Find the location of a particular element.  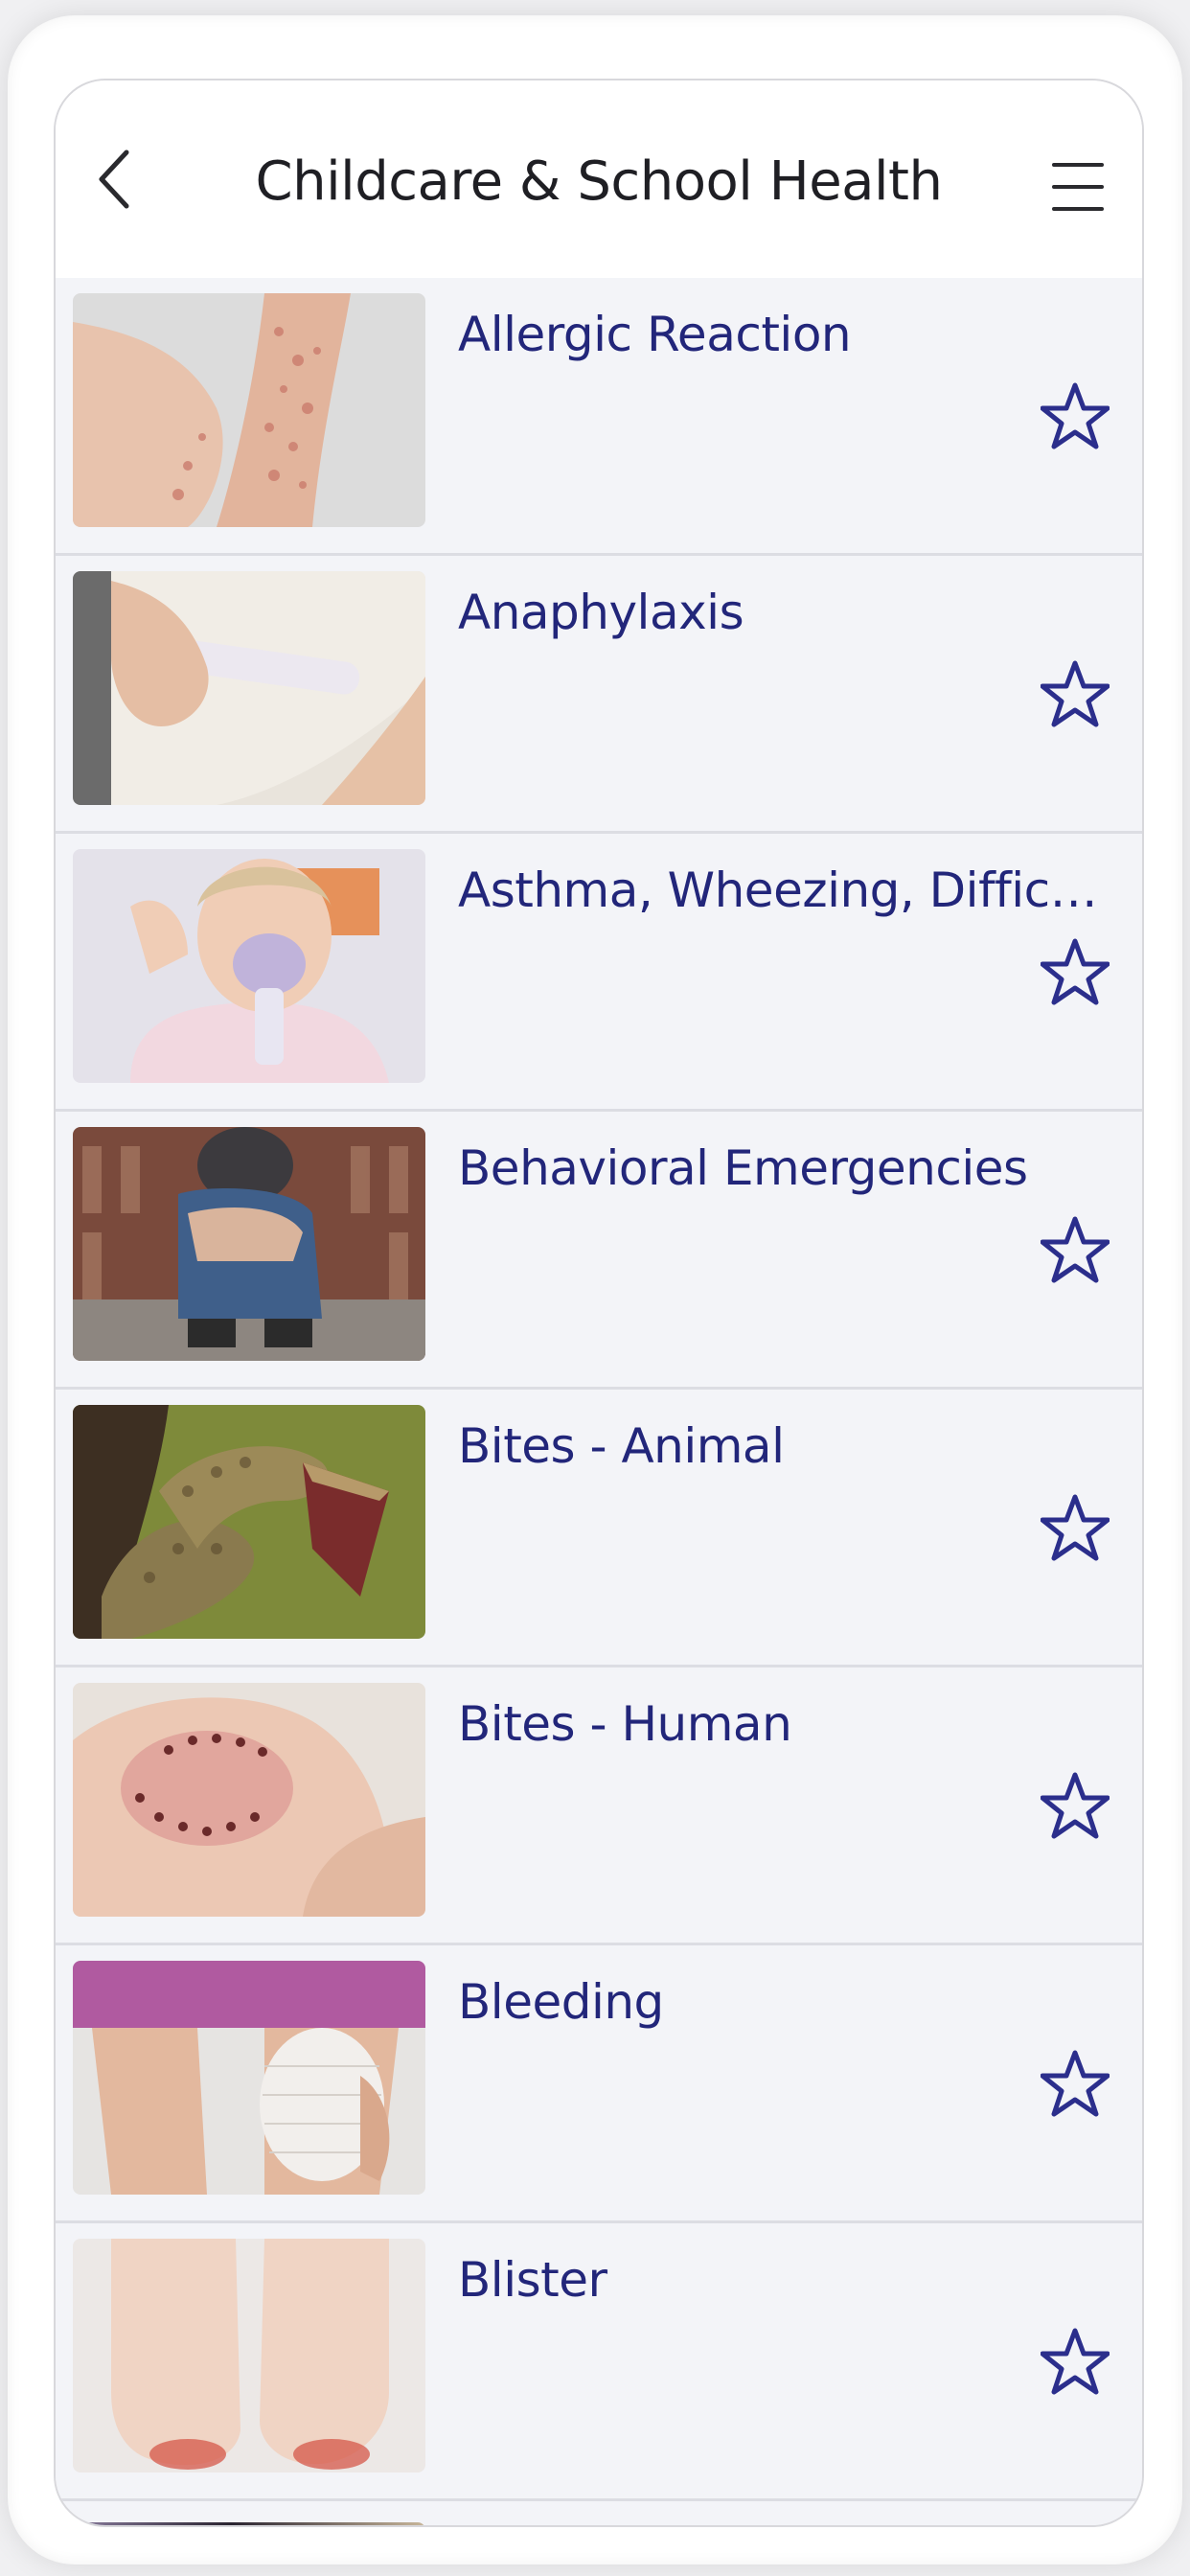

menu-button is located at coordinates (1078, 186).